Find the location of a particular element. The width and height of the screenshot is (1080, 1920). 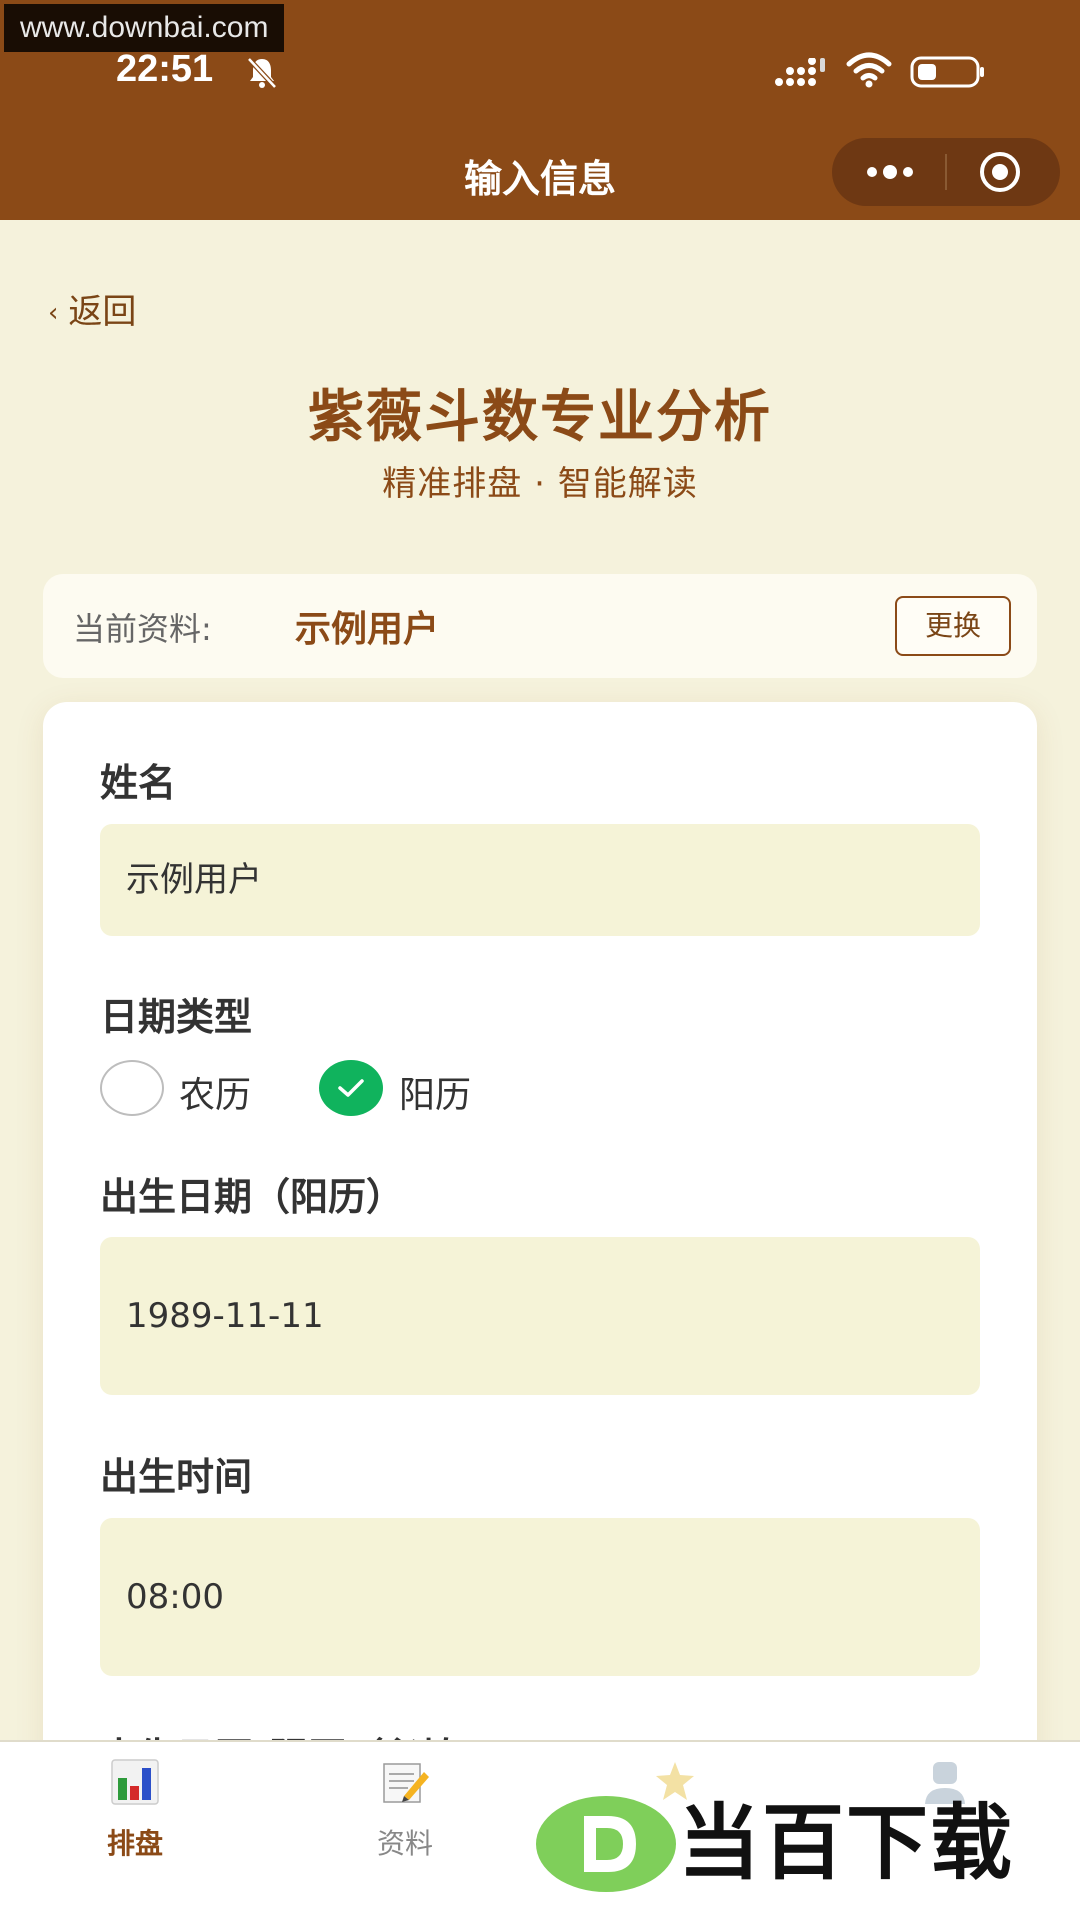

page-subtitle: 精准排盘 · 智能解读 is located at coordinates (540, 484).